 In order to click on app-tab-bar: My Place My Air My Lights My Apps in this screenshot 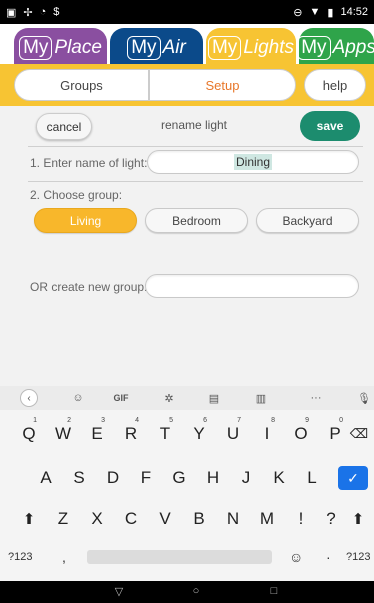, I will do `click(187, 46)`.